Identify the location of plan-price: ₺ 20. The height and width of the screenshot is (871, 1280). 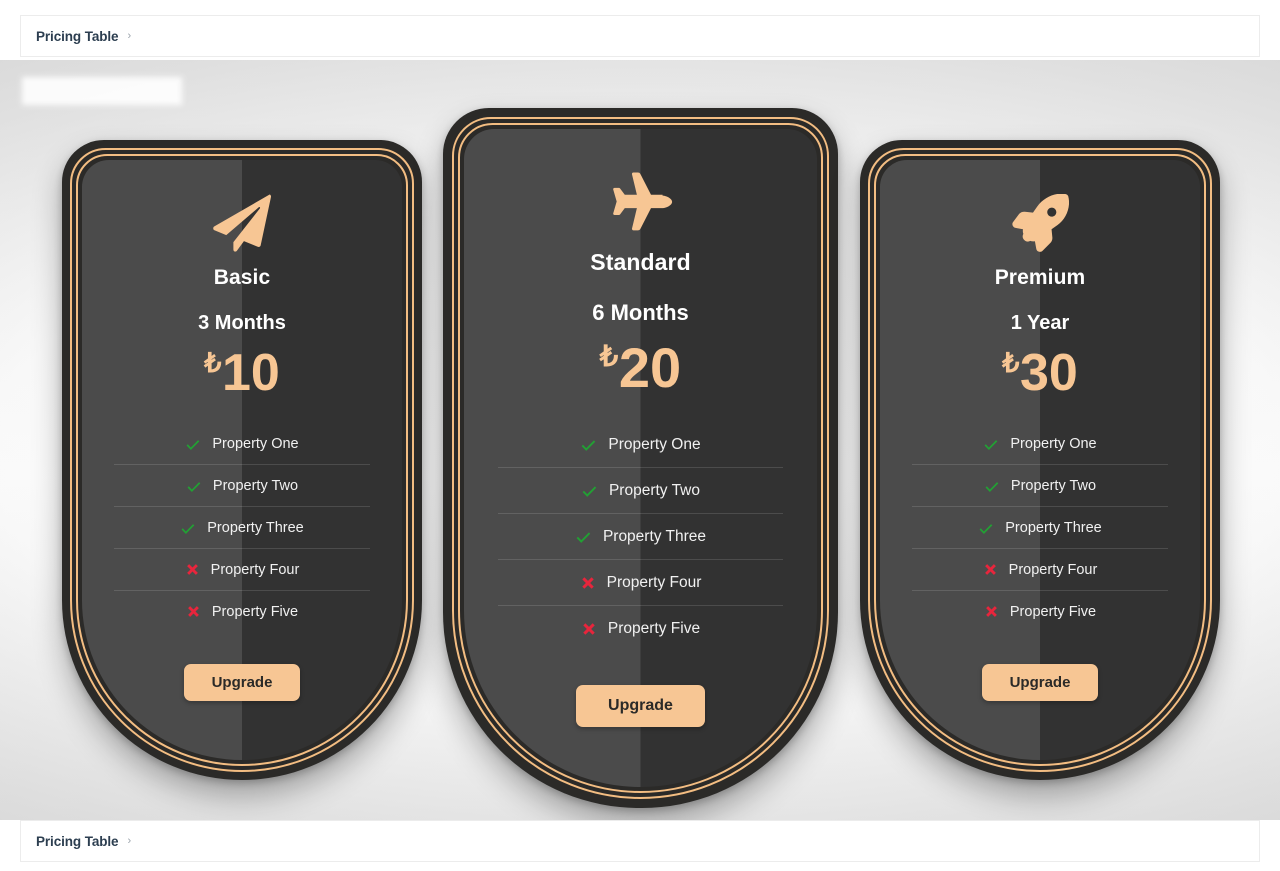
(640, 368).